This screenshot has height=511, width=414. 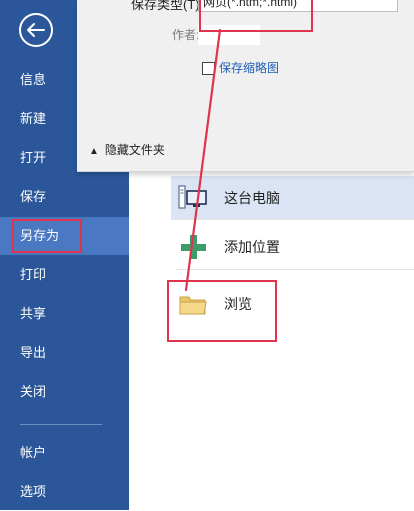 I want to click on highlight-browse, so click(x=222, y=311).